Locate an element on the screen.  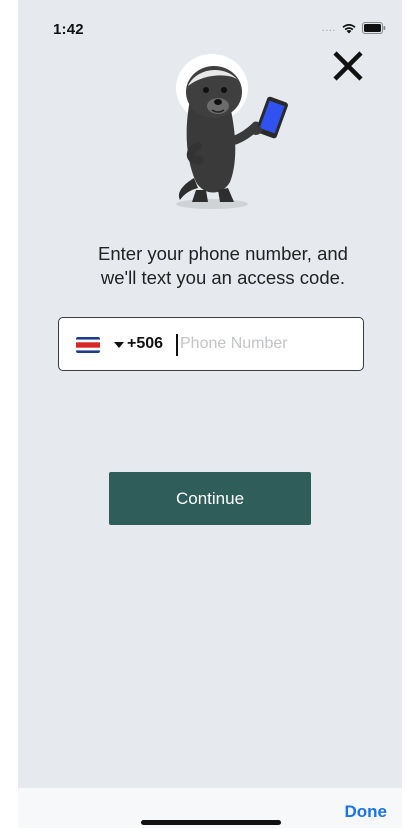
honey-badger-mascot-icon is located at coordinates (232, 131).